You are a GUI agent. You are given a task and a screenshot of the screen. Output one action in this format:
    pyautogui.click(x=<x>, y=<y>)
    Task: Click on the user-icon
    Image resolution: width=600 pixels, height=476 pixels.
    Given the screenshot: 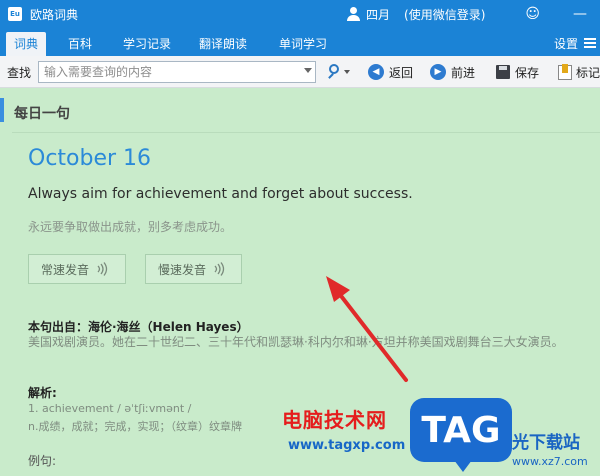 What is the action you would take?
    pyautogui.click(x=354, y=14)
    